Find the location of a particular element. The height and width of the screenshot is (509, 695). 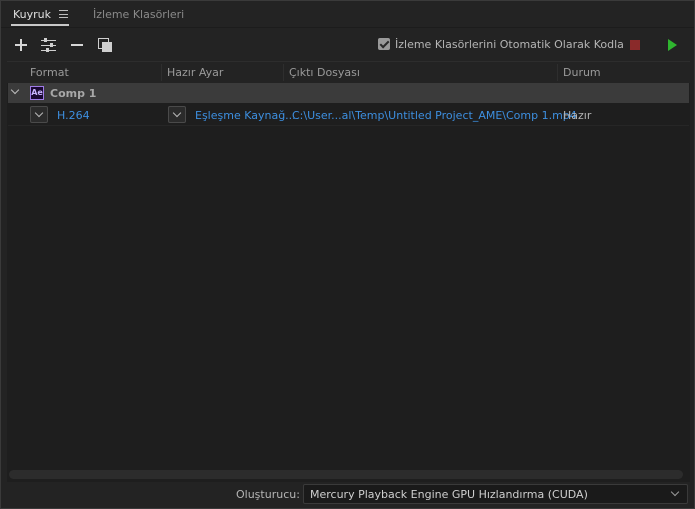

add-output-button is located at coordinates (48, 45).